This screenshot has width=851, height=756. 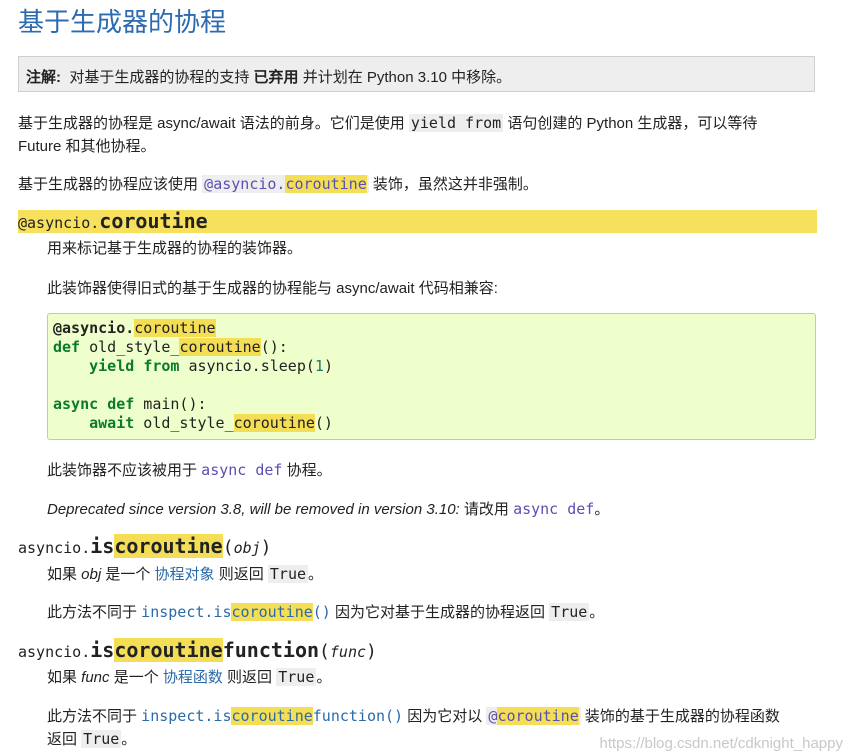 What do you see at coordinates (101, 739) in the screenshot?
I see `iscorofn-diff2-true: True` at bounding box center [101, 739].